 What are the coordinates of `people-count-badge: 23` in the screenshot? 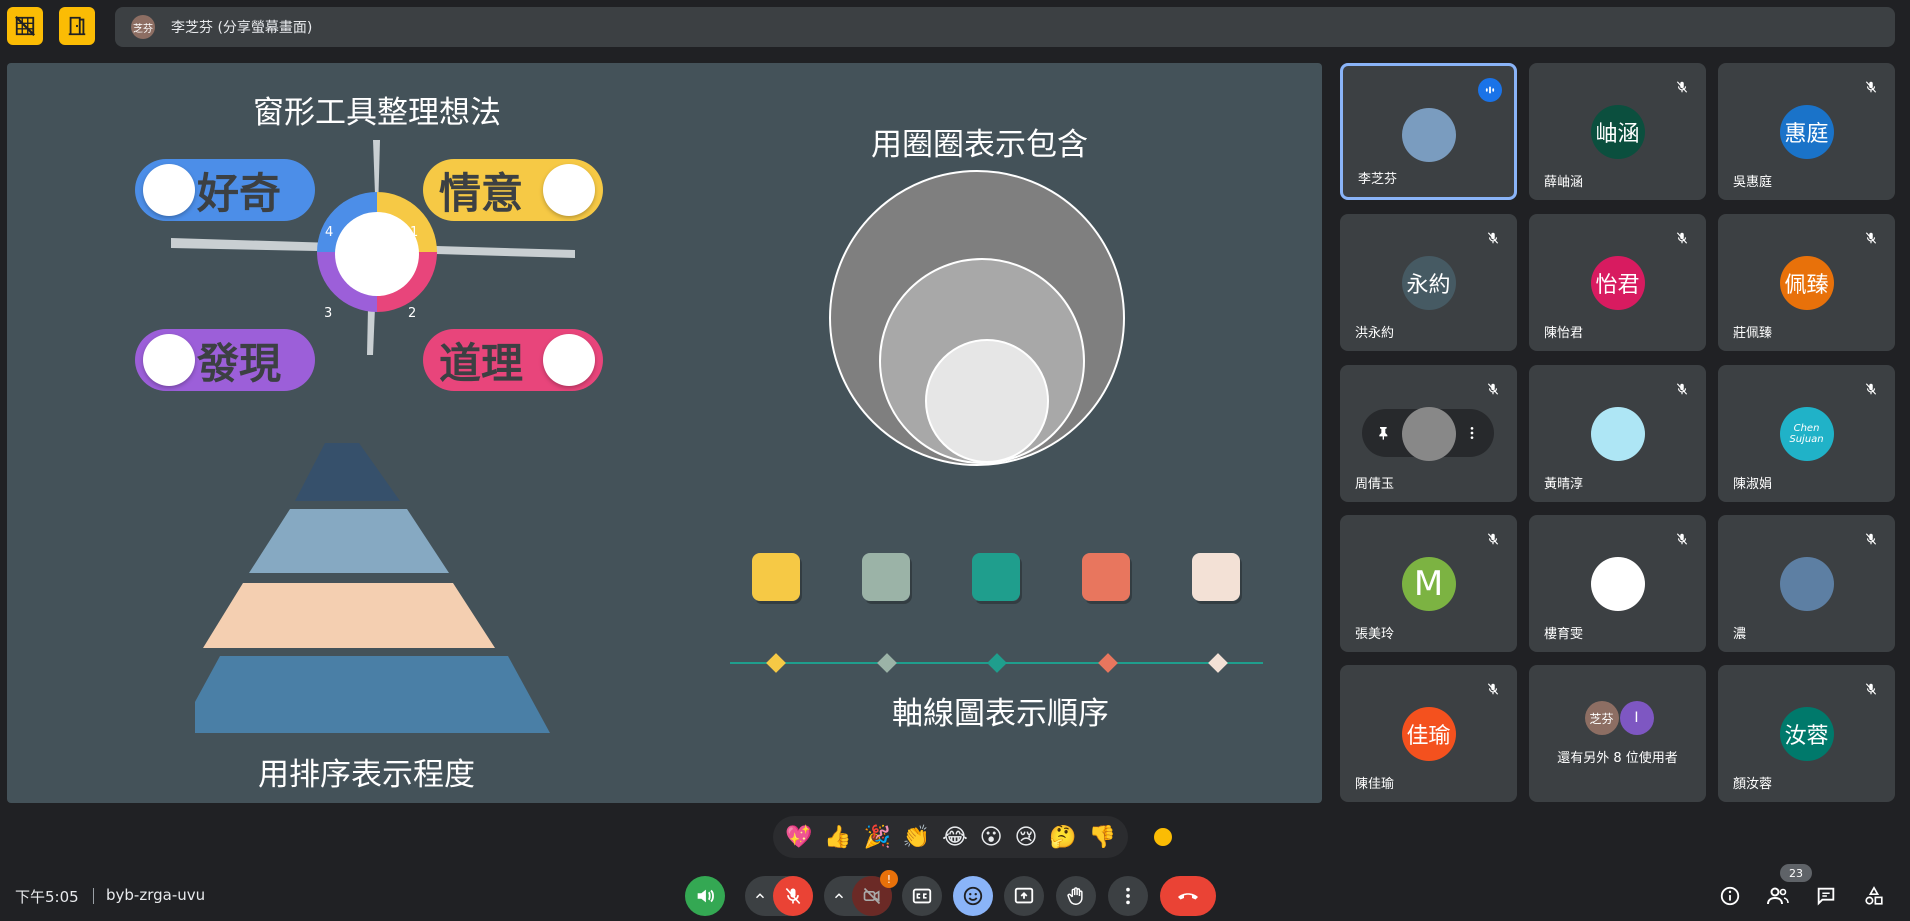 It's located at (1796, 873).